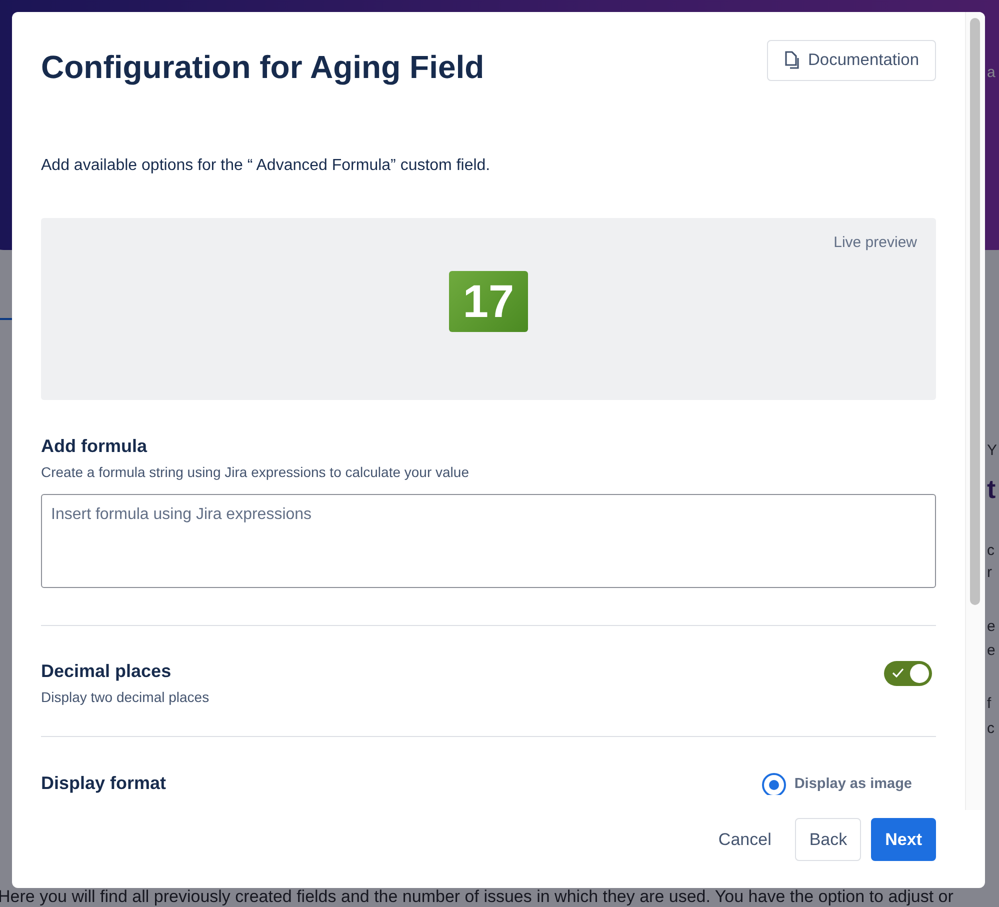 The image size is (999, 907). I want to click on toggle-switch, so click(908, 673).